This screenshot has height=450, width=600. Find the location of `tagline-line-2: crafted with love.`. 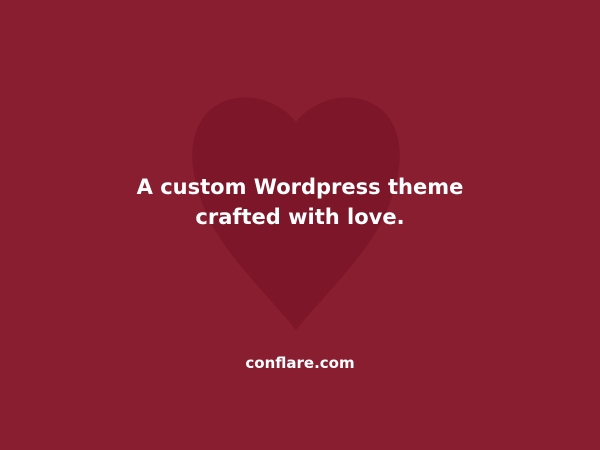

tagline-line-2: crafted with love. is located at coordinates (300, 217).